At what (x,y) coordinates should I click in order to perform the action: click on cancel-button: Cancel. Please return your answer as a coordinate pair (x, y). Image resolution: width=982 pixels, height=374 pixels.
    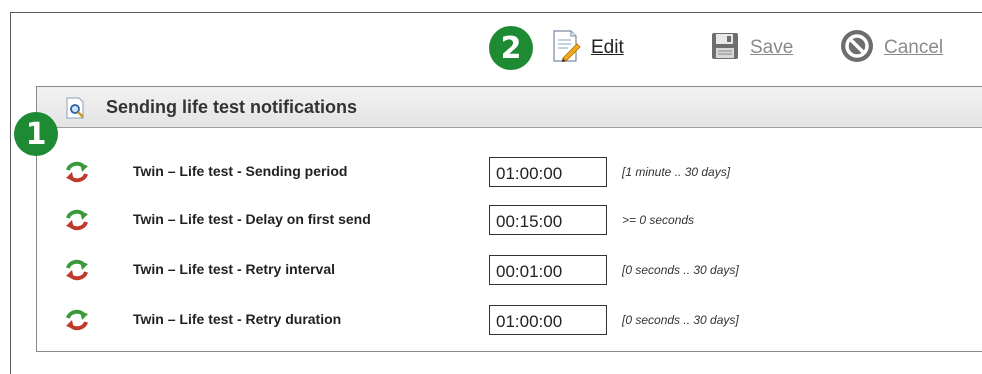
    Looking at the image, I should click on (892, 46).